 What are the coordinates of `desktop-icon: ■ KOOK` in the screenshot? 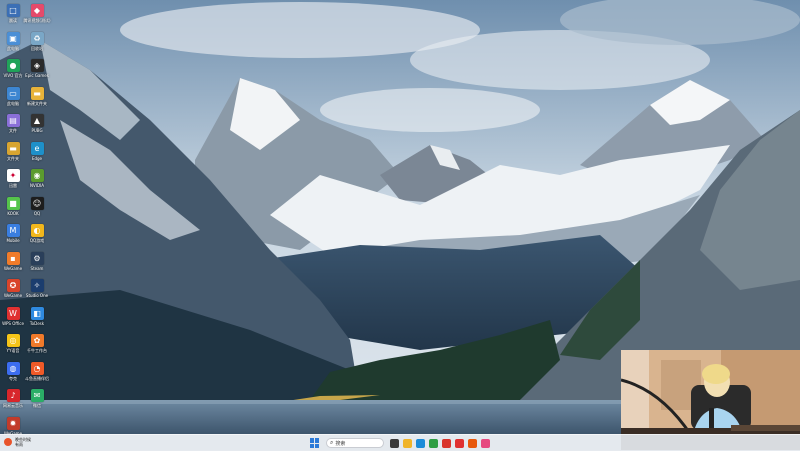 It's located at (13, 206).